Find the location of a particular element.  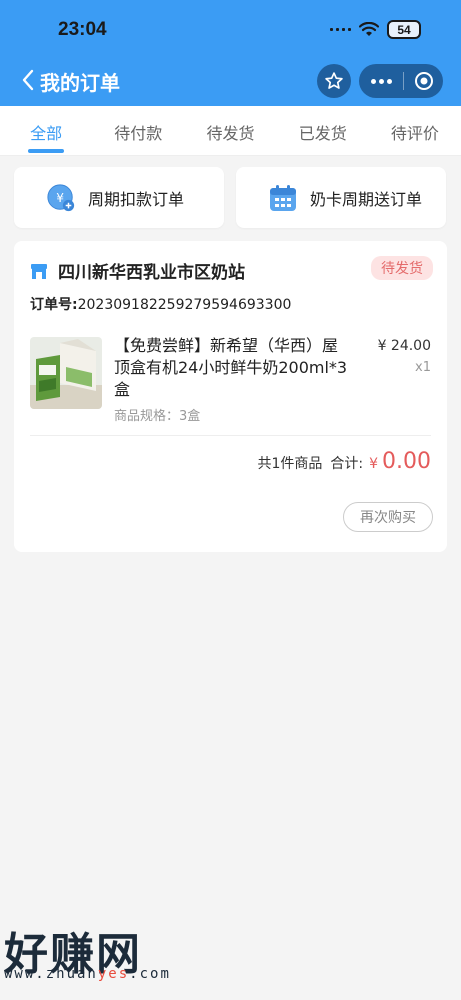

order-tabs: 全部 待付款 待发货 已发货 待评价 is located at coordinates (230, 131).